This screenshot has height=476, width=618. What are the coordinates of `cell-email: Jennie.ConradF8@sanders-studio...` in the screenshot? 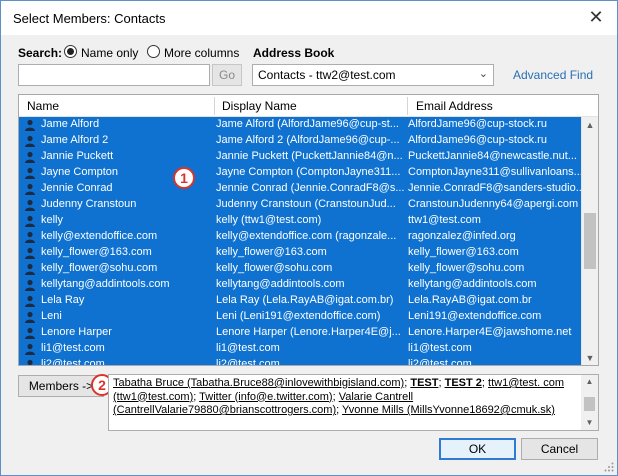 It's located at (494, 188).